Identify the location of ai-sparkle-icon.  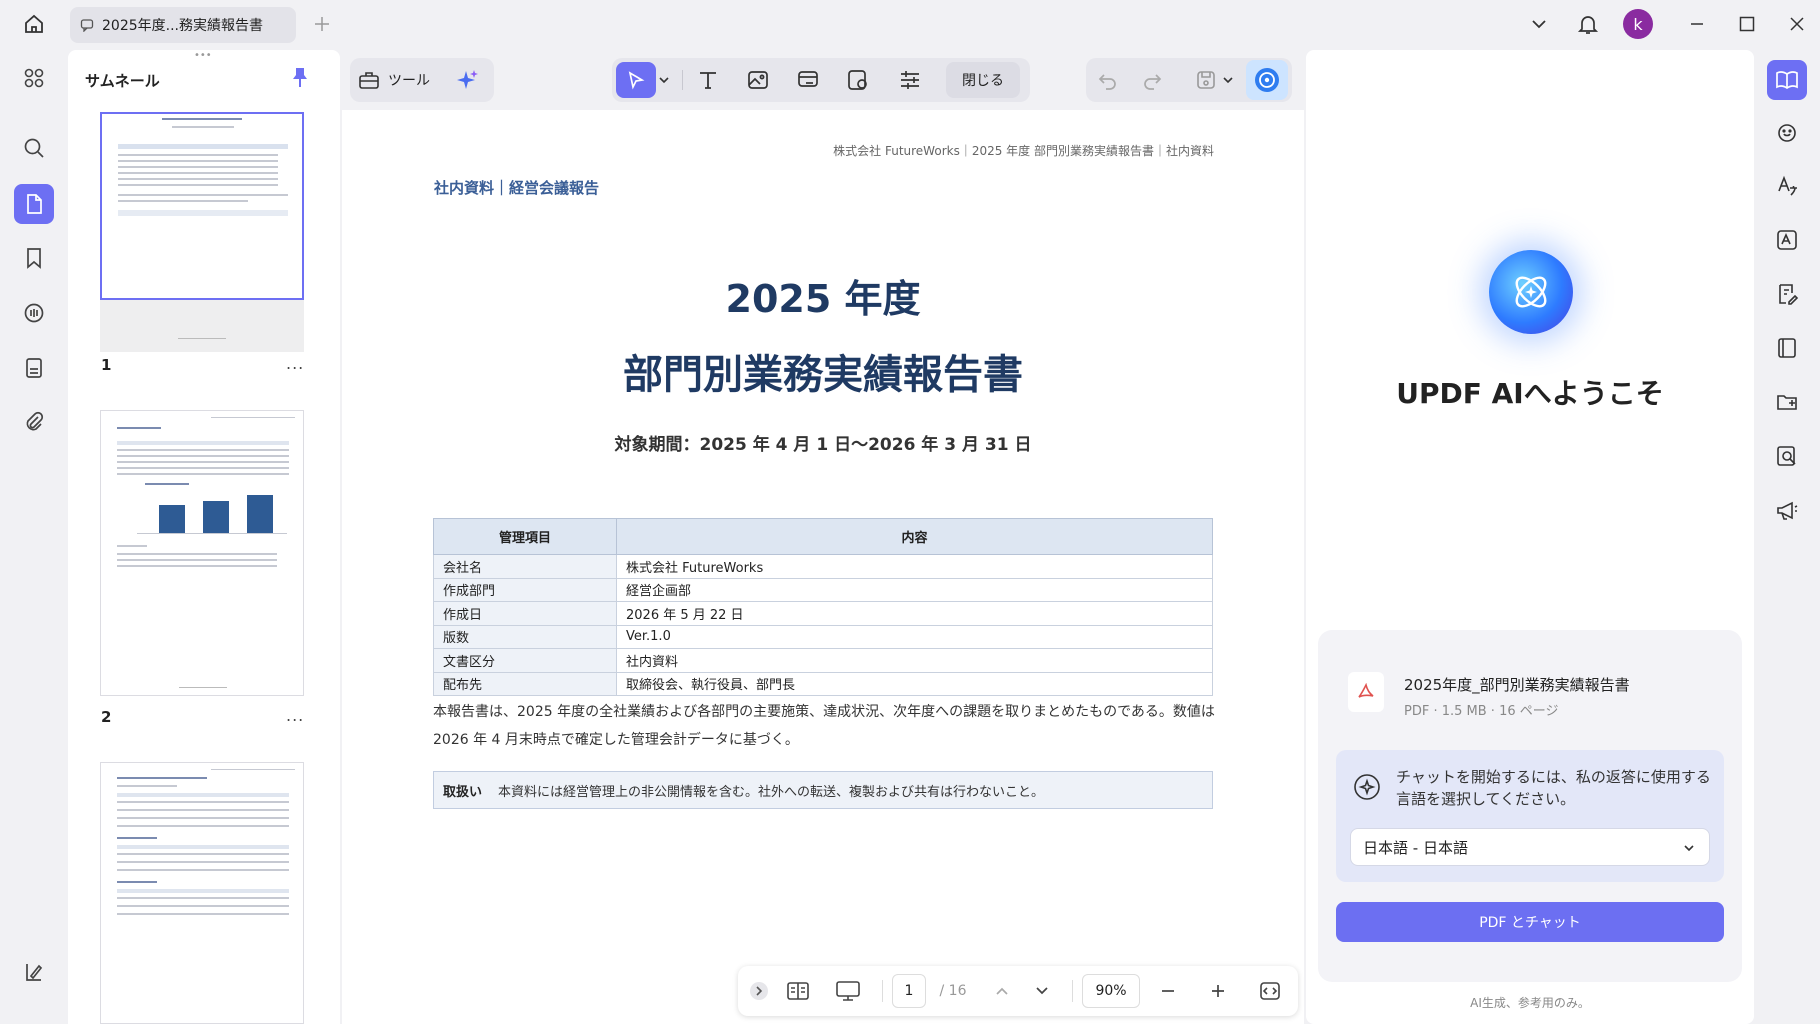
(468, 80).